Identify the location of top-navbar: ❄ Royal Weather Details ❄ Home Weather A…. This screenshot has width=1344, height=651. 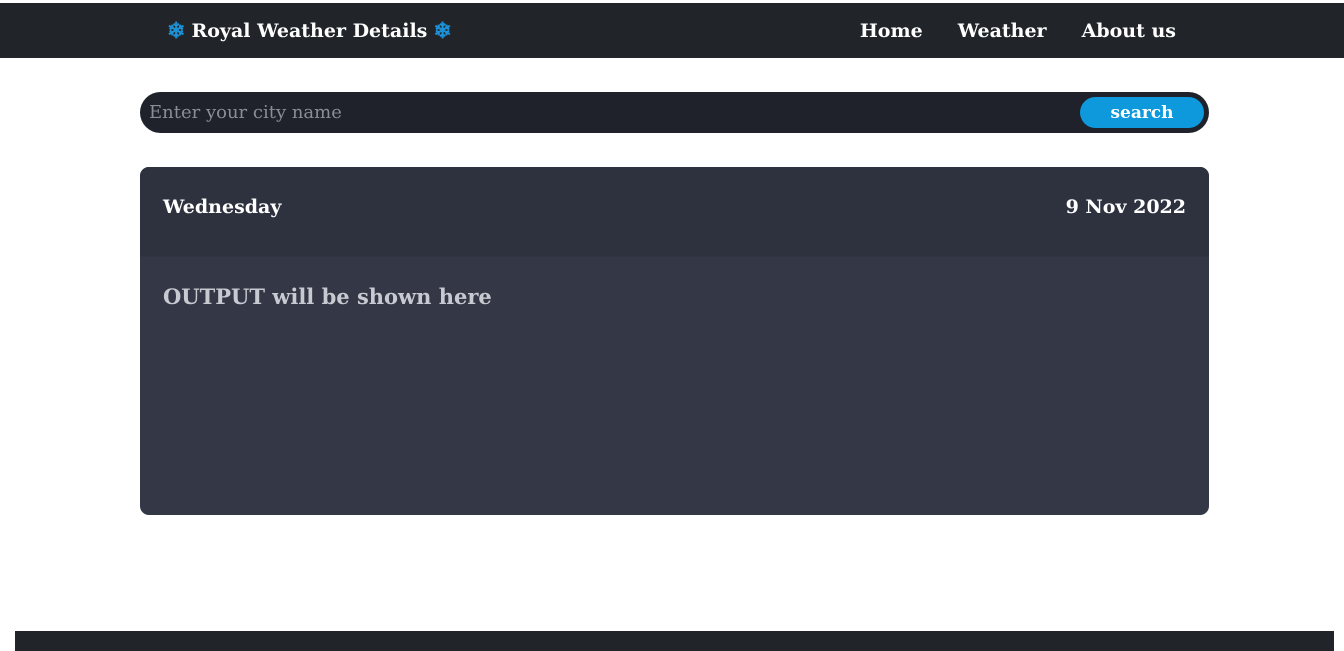
(672, 30).